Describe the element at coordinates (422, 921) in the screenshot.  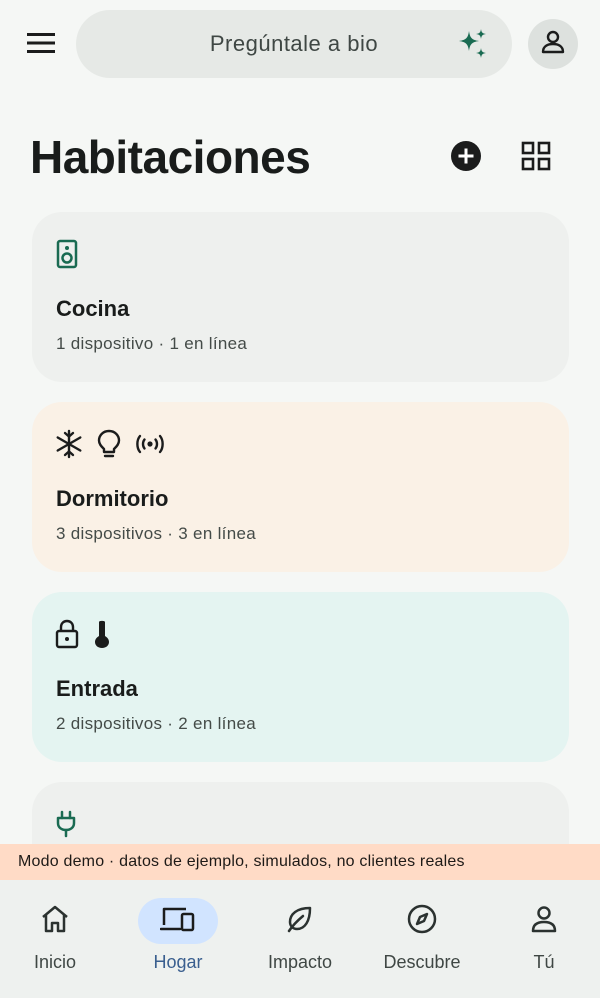
I see `compass-icon` at that location.